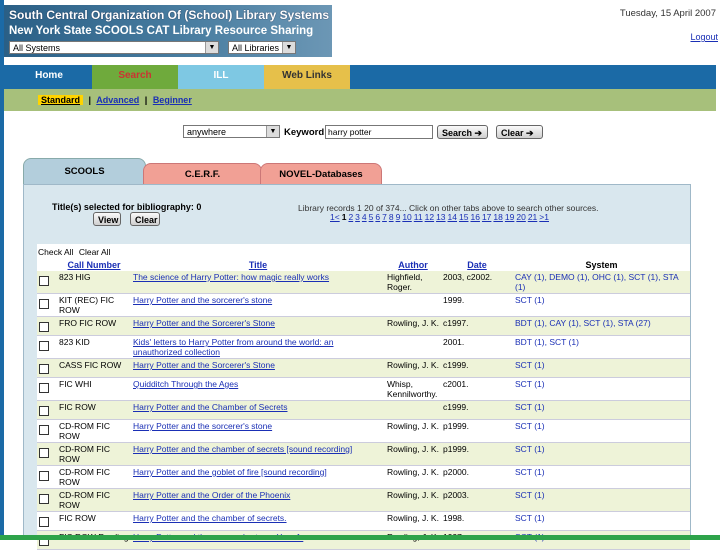  What do you see at coordinates (221, 77) in the screenshot?
I see `nav-tab-ill: ILL` at bounding box center [221, 77].